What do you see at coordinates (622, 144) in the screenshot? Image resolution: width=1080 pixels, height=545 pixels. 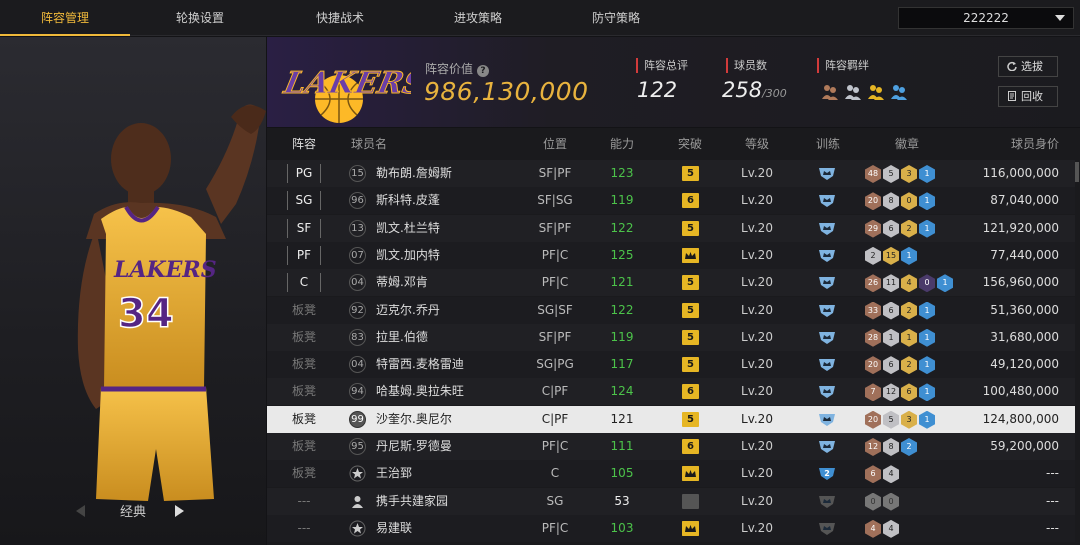 I see `col-header-ability: 能力` at bounding box center [622, 144].